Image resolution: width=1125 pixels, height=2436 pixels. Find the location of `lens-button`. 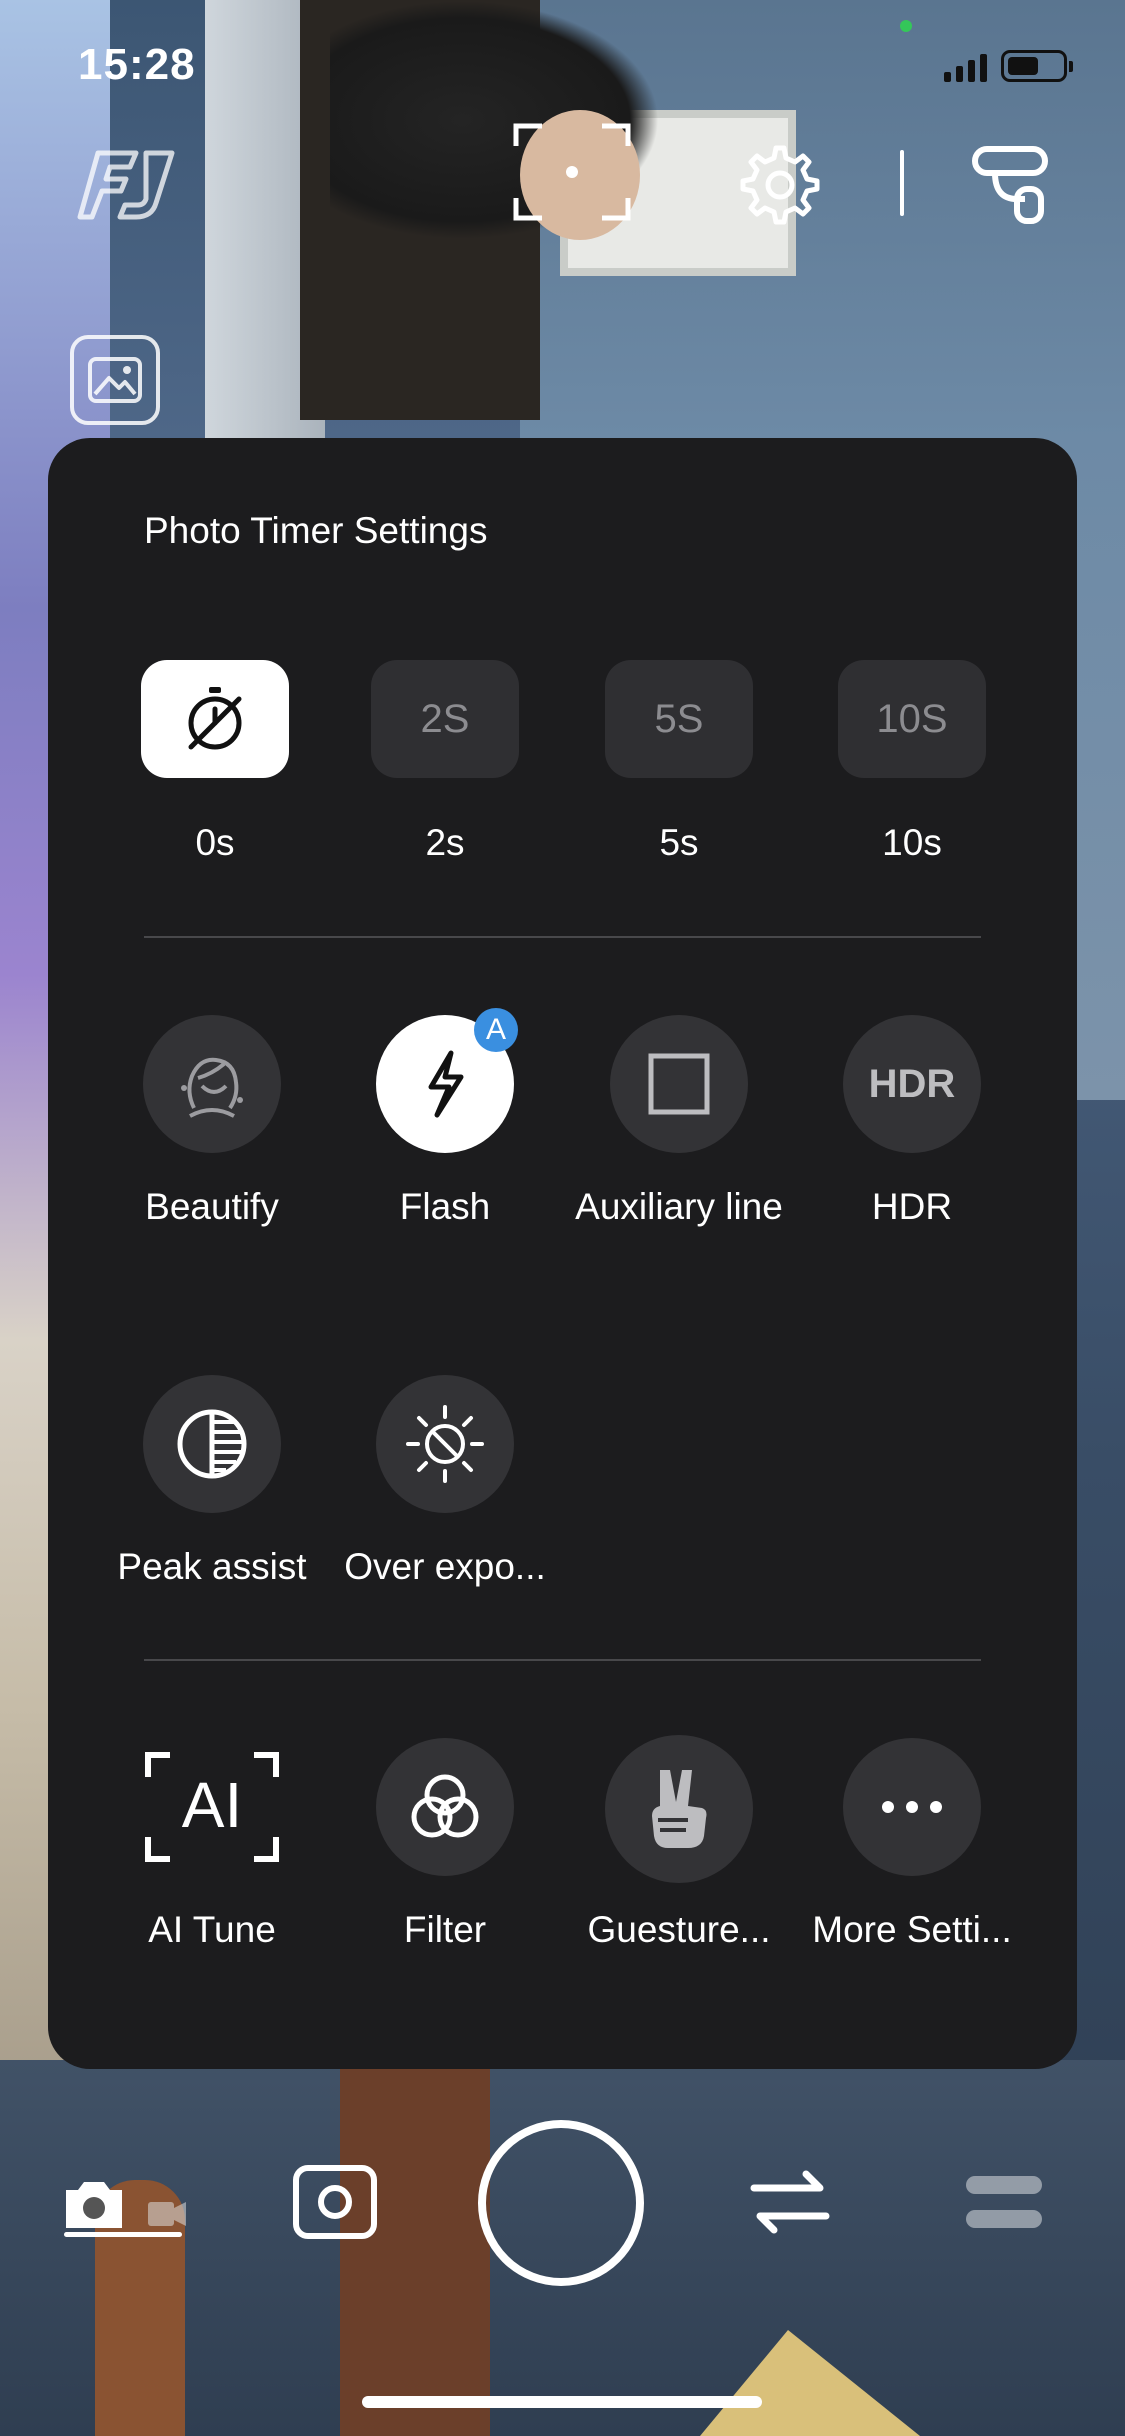

lens-button is located at coordinates (335, 2202).